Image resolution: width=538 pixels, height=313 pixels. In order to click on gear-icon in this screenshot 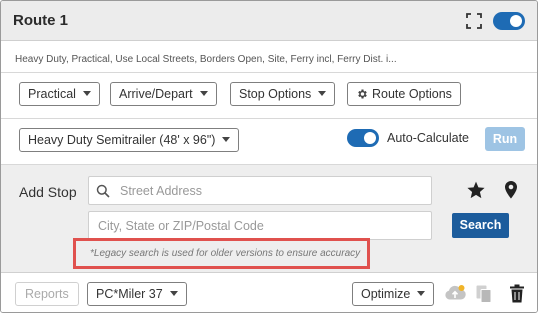, I will do `click(362, 94)`.